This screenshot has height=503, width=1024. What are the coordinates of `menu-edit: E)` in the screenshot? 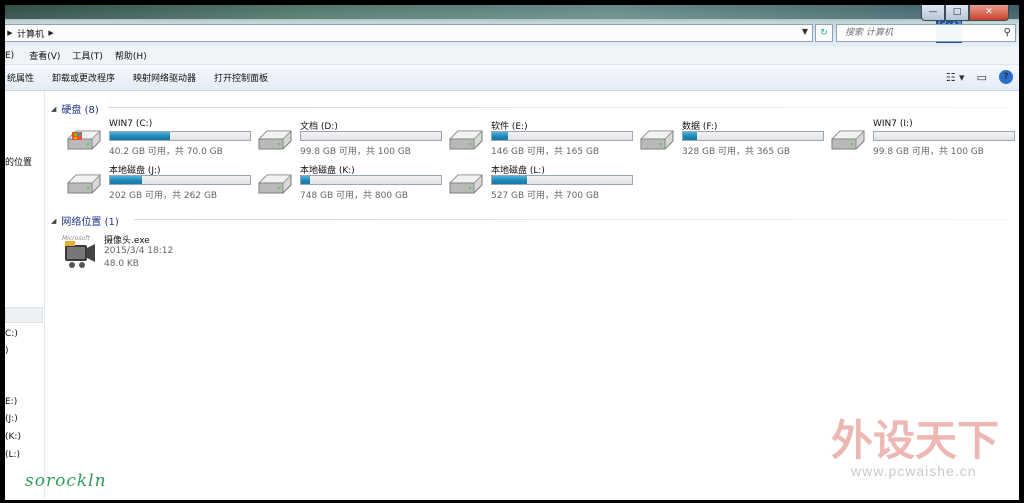 It's located at (14, 56).